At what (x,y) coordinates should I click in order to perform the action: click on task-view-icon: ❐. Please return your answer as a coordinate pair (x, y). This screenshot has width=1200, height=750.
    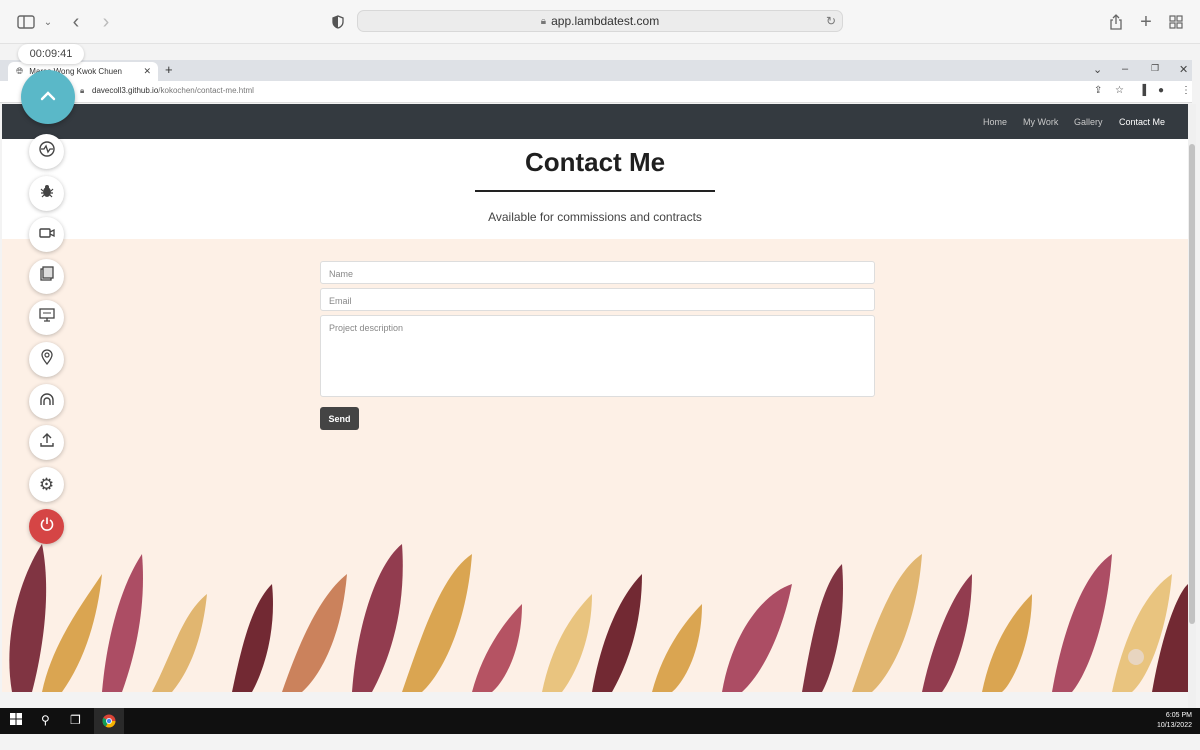
    Looking at the image, I should click on (75, 720).